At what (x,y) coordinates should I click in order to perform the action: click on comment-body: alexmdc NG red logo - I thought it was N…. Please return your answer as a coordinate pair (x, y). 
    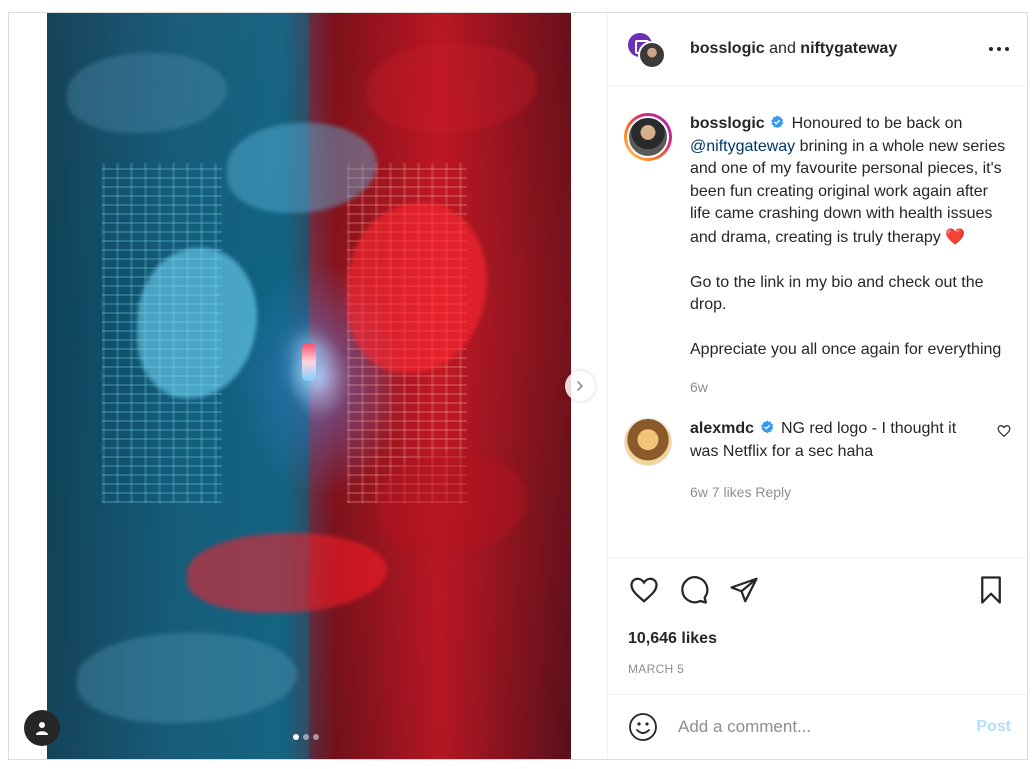
    Looking at the image, I should click on (839, 461).